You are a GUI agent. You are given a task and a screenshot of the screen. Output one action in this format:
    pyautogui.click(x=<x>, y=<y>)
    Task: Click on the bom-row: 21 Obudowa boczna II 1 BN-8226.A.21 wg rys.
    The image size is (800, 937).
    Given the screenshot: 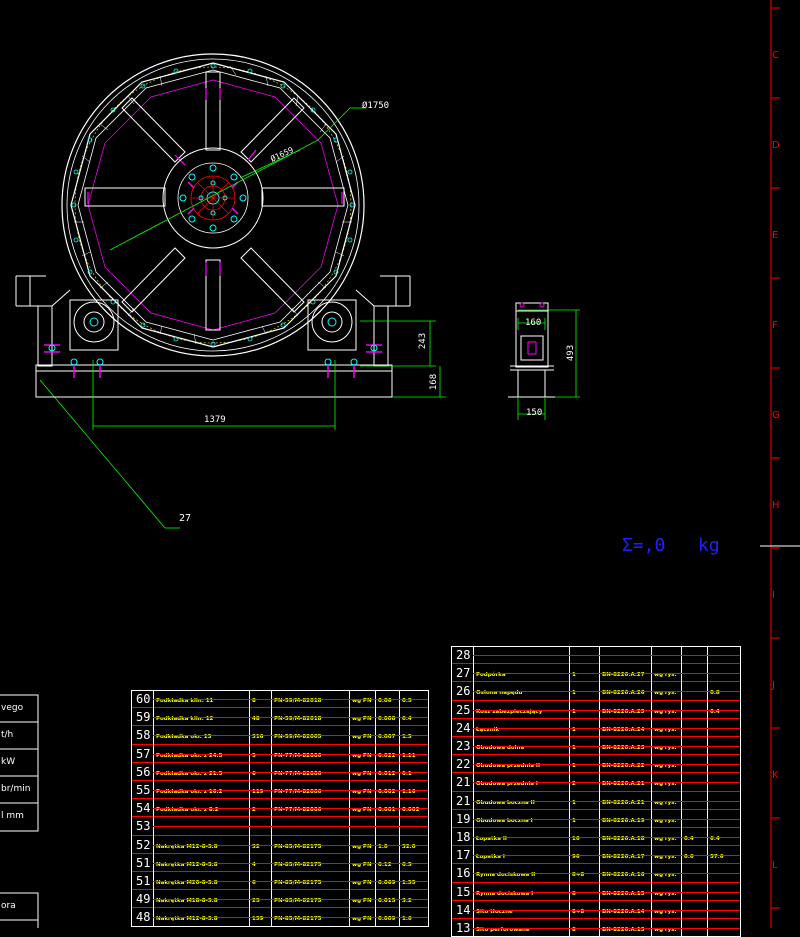 What is the action you would take?
    pyautogui.click(x=596, y=800)
    